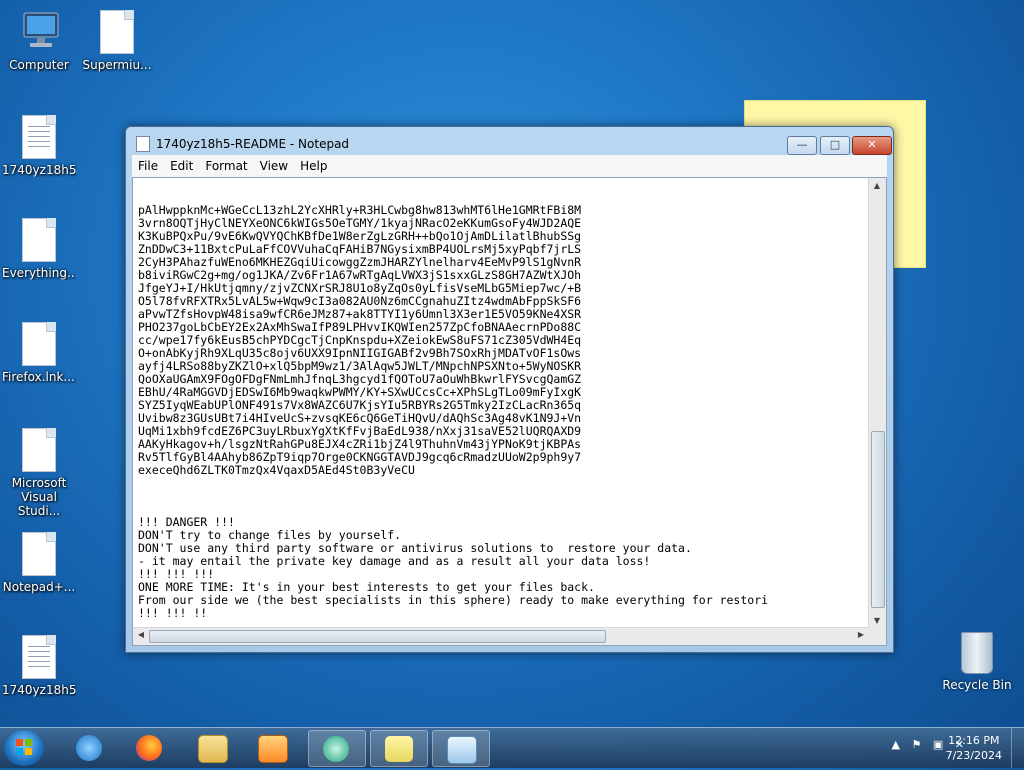 The width and height of the screenshot is (1024, 770). I want to click on network-icon: ▣, so click(938, 744).